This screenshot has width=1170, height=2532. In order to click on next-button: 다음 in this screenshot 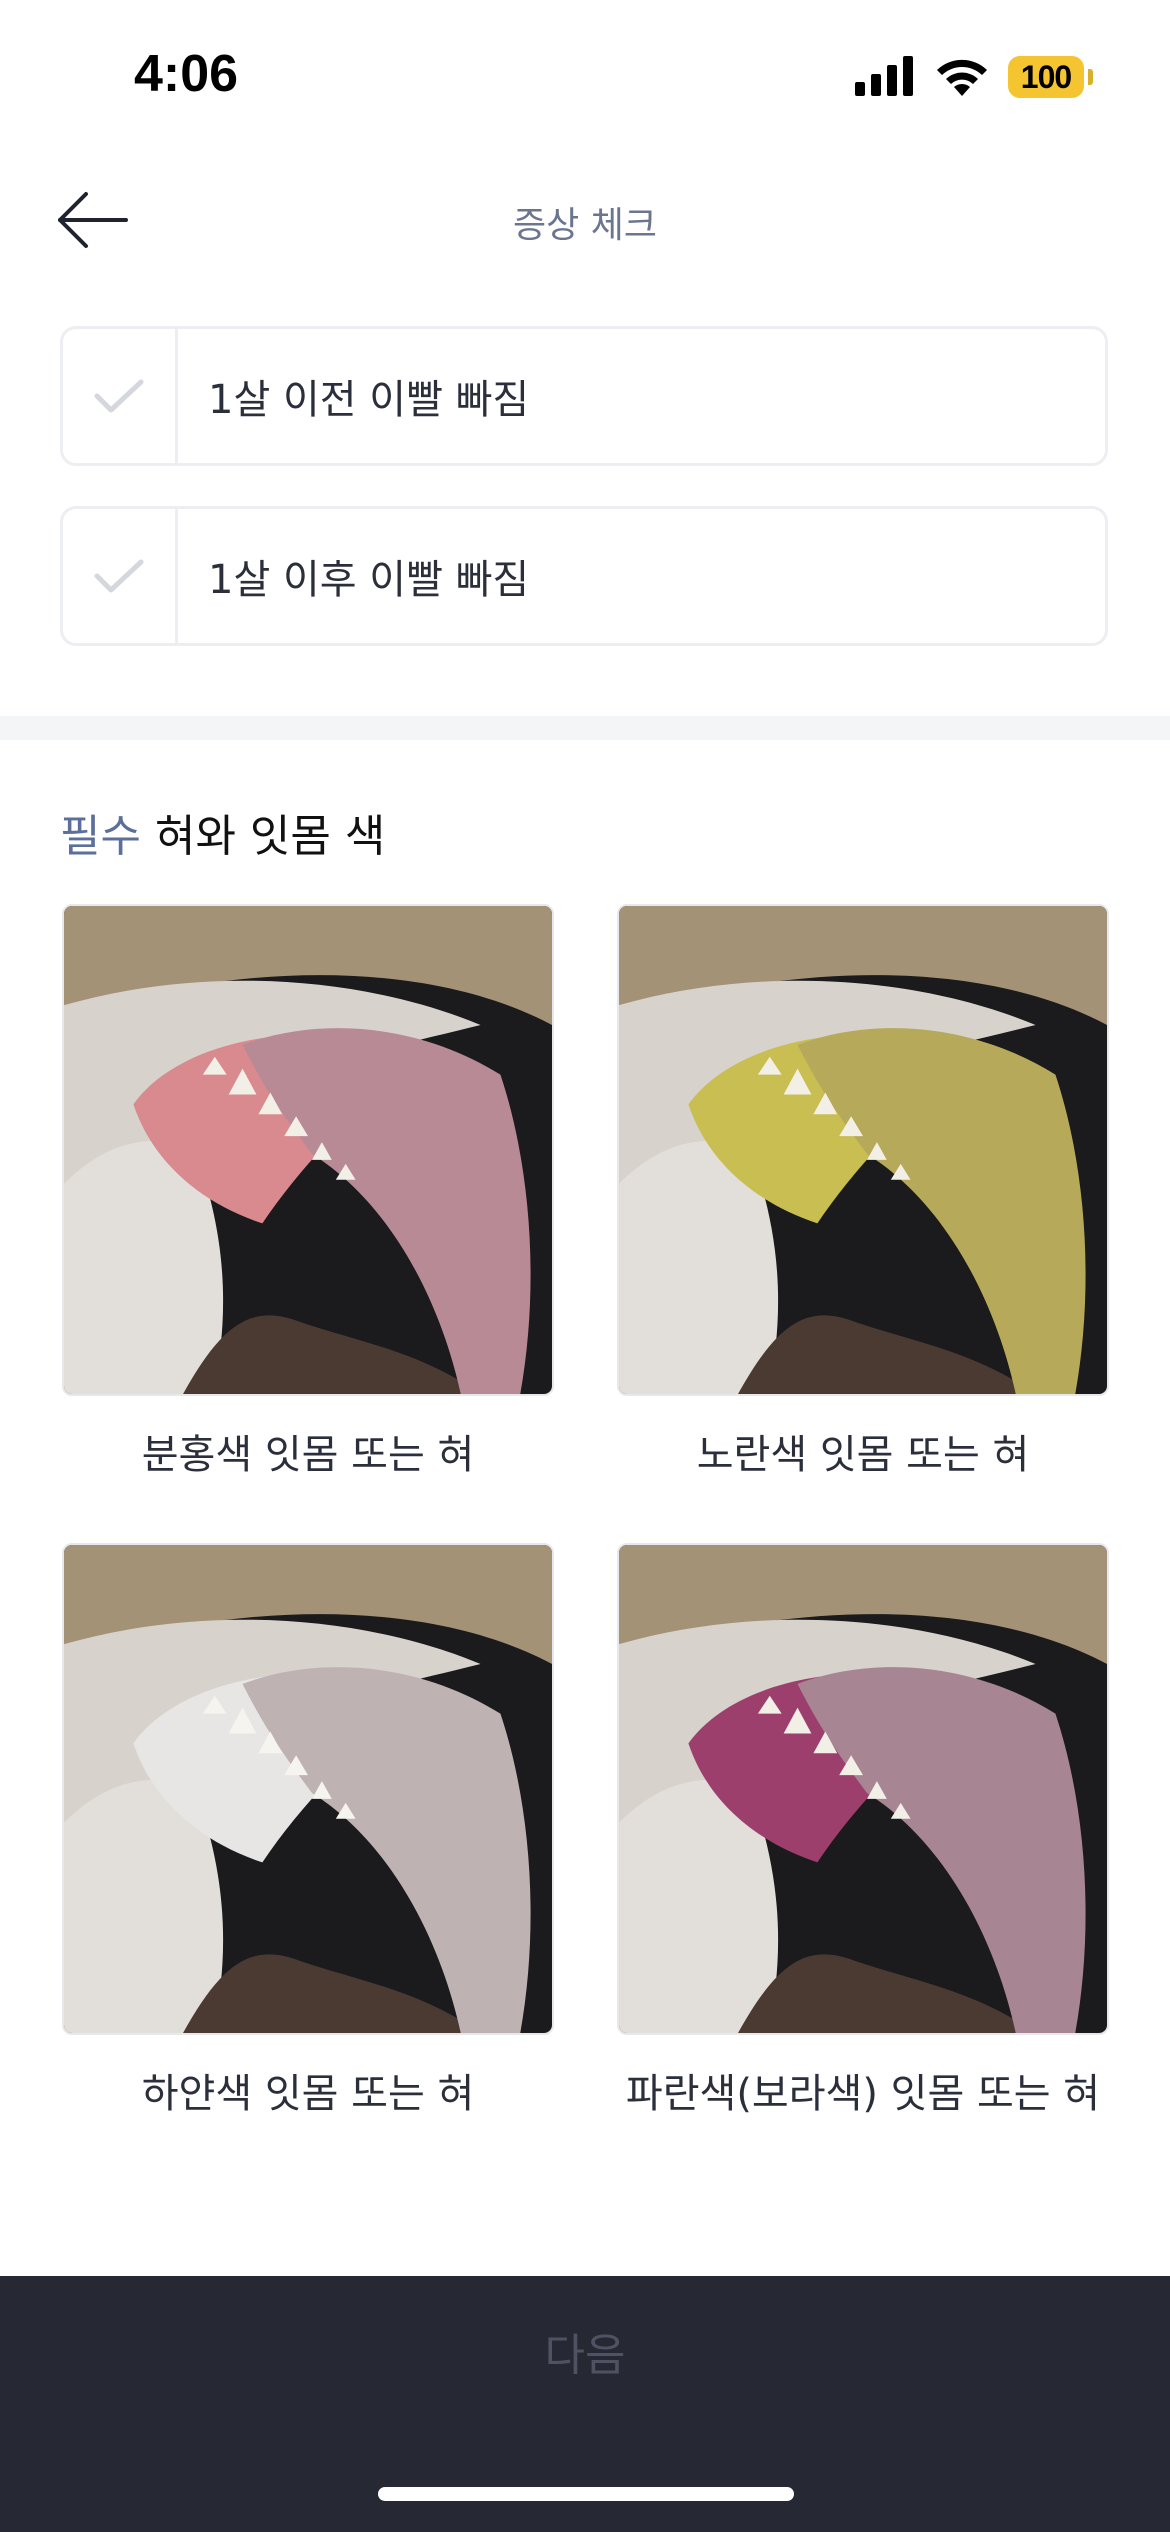, I will do `click(585, 2351)`.